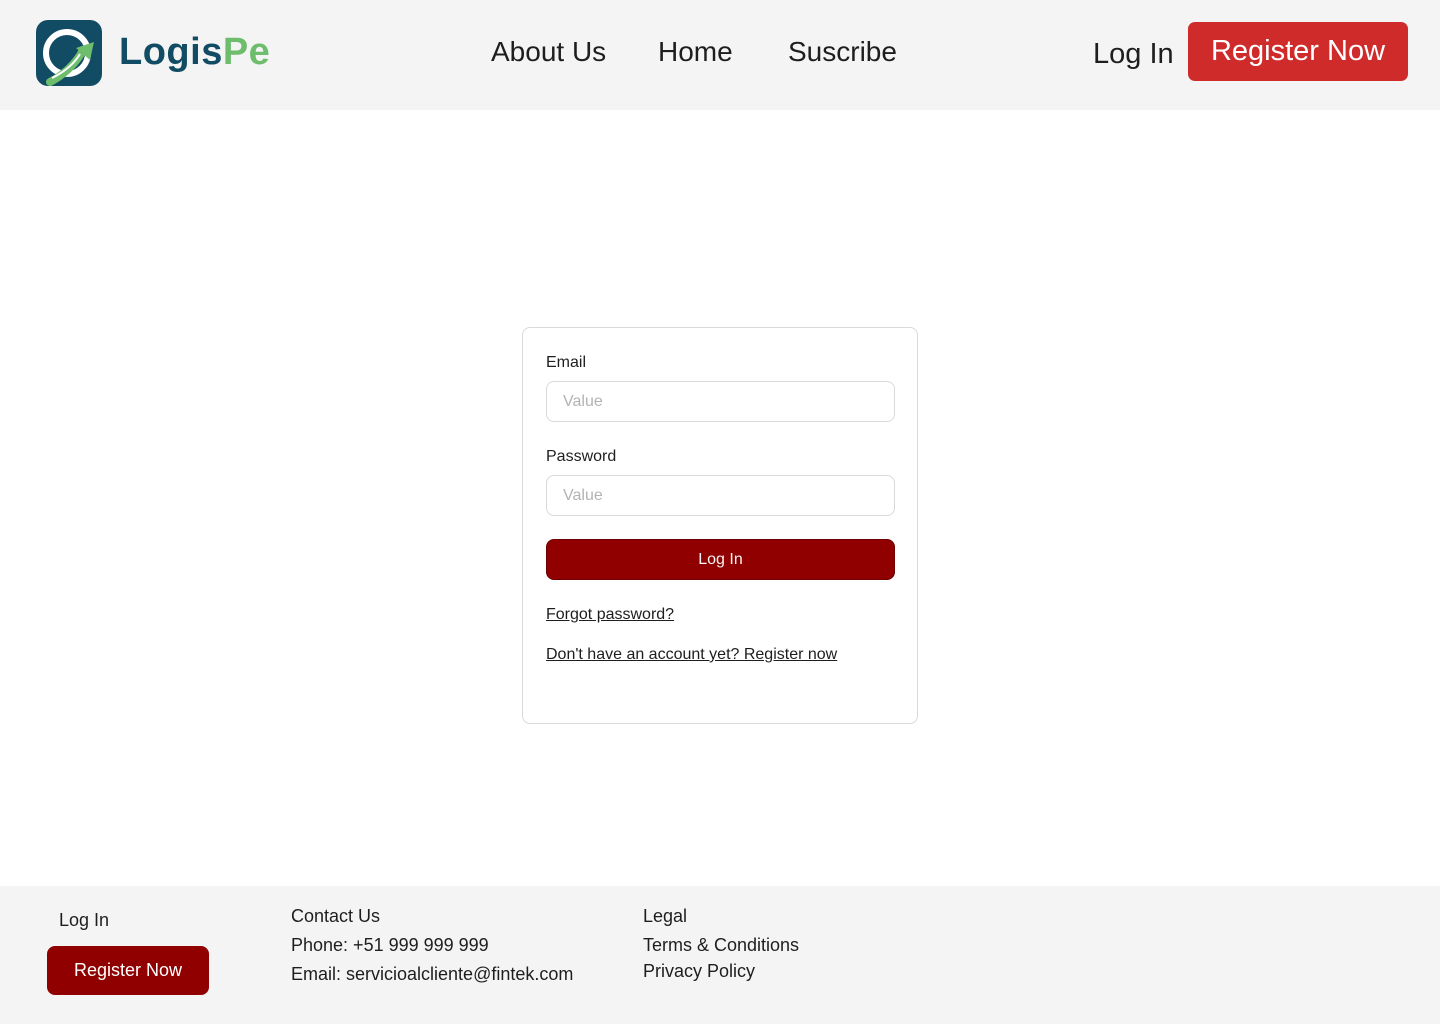 This screenshot has height=1024, width=1440. Describe the element at coordinates (721, 945) in the screenshot. I see `footer-terms-link: Terms & Conditions` at that location.